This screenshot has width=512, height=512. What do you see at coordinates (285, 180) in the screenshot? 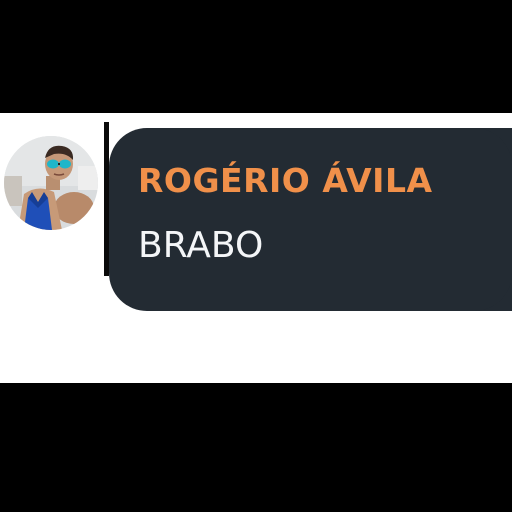
I see `sender-name: ROGÉRIO ÁVILA` at bounding box center [285, 180].